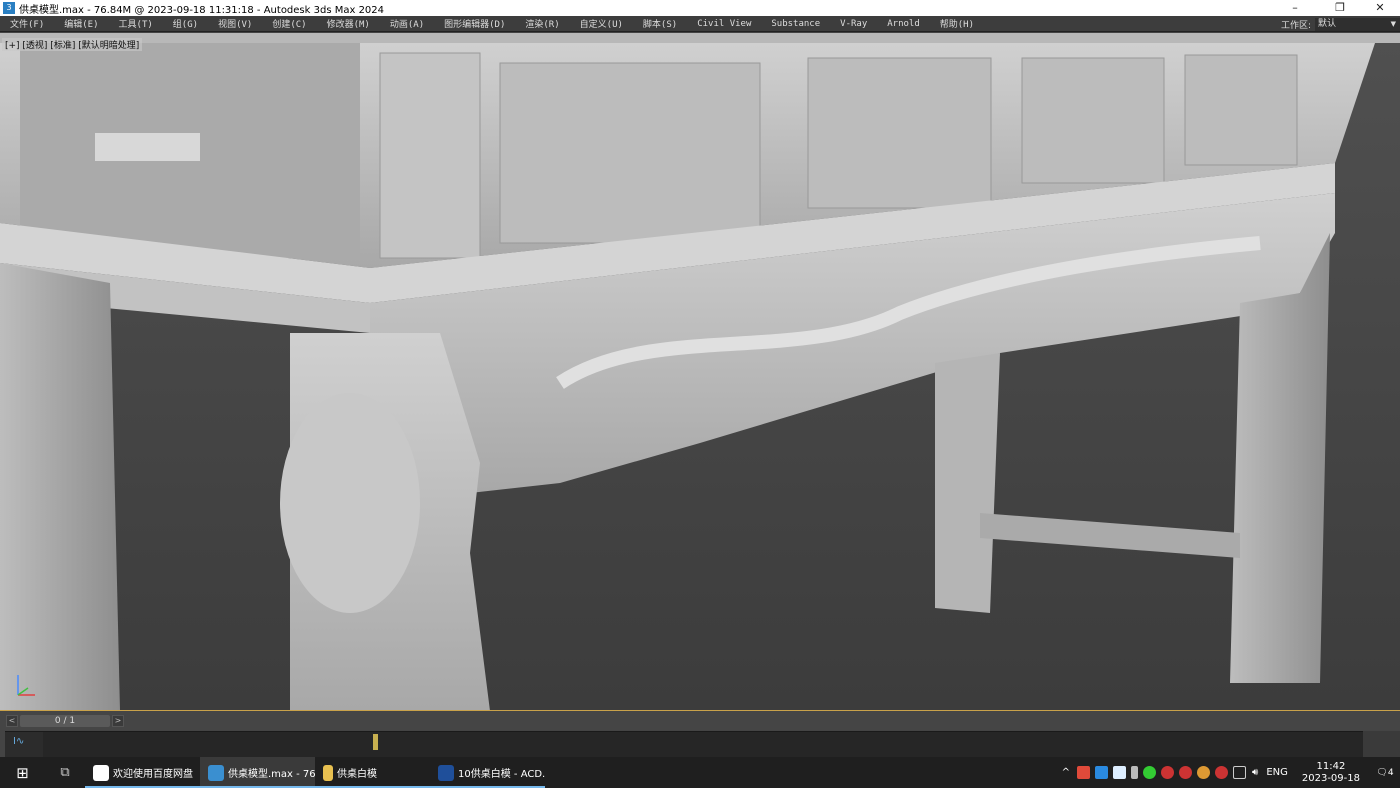  Describe the element at coordinates (700, 721) in the screenshot. I see `time-slider-row: < 0 / 1 >` at that location.